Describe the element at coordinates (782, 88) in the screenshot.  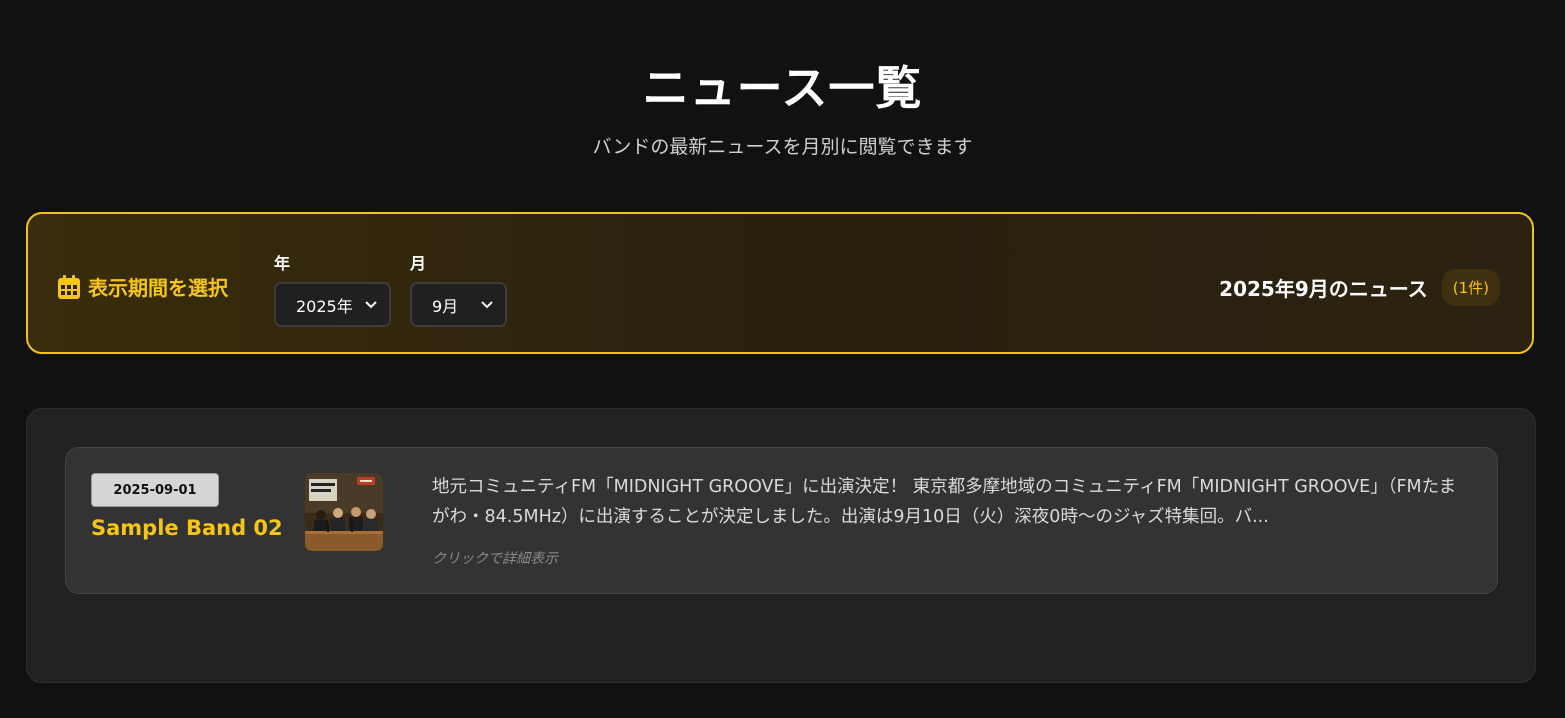
I see `page-title: ニュース一覧` at that location.